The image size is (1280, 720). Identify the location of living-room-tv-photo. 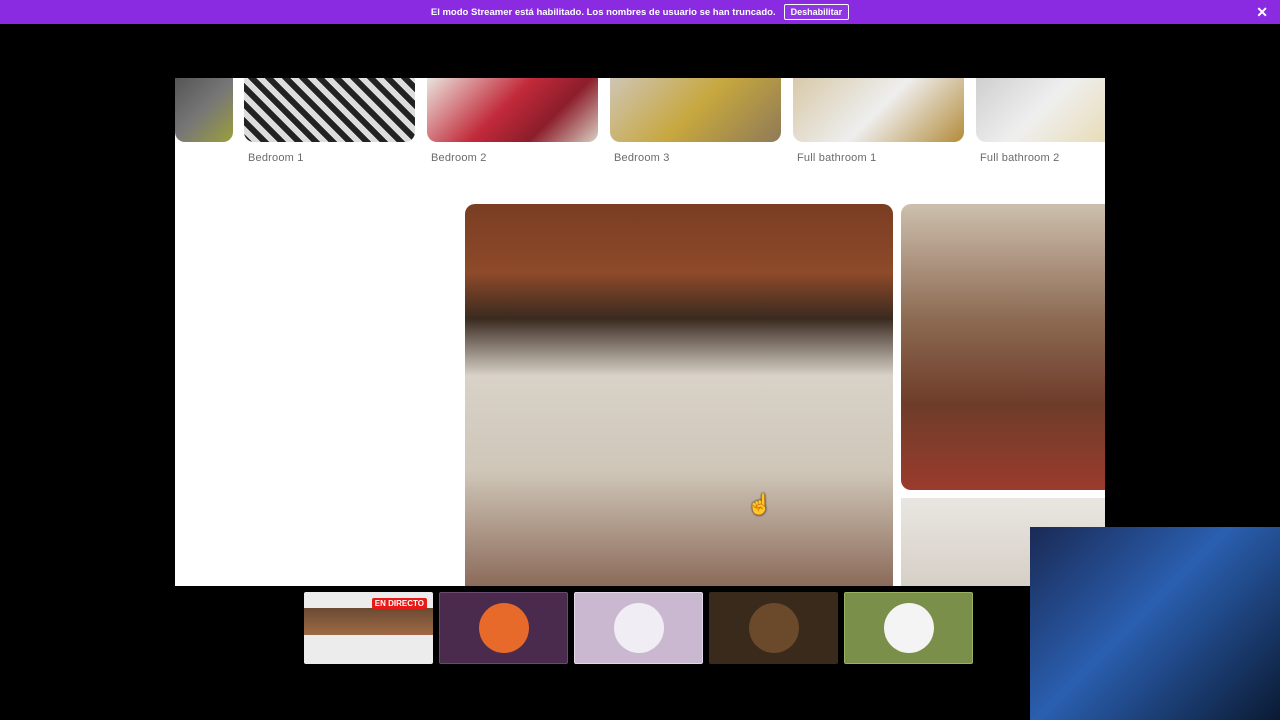
(1003, 347).